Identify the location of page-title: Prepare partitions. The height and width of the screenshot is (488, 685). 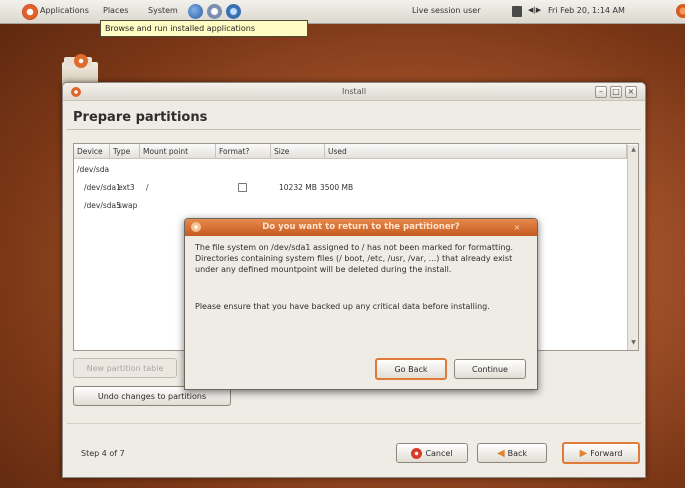
(140, 117).